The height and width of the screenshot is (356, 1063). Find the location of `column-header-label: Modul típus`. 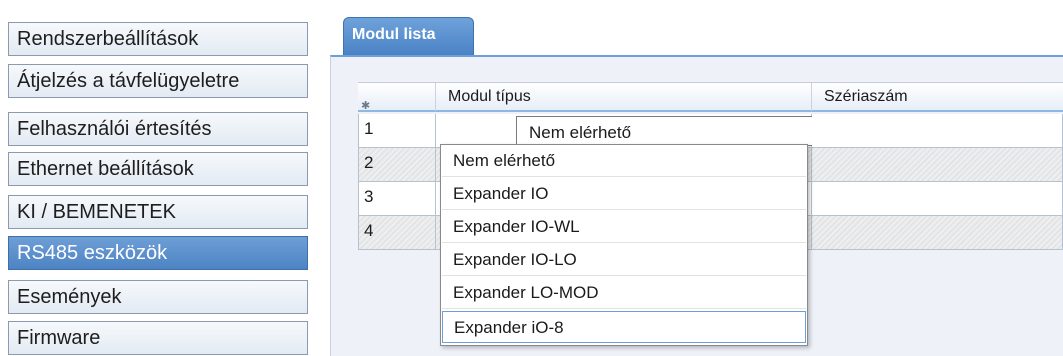

column-header-label: Modul típus is located at coordinates (489, 96).